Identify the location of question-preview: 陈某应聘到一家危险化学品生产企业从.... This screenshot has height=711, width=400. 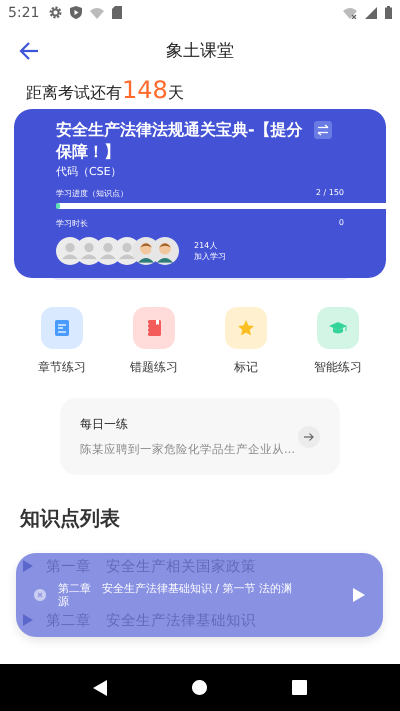
(188, 450).